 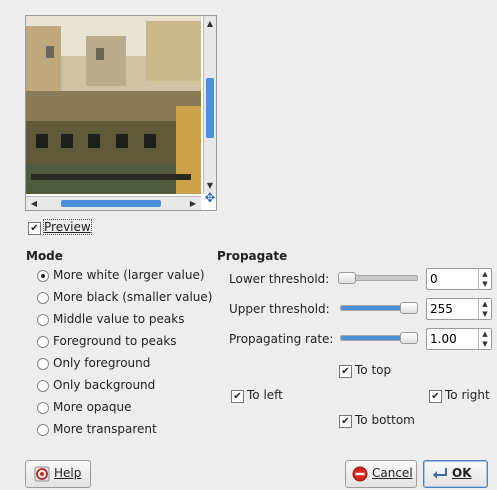 I want to click on mode-label-more-black: More black (smaller value), so click(x=133, y=297).